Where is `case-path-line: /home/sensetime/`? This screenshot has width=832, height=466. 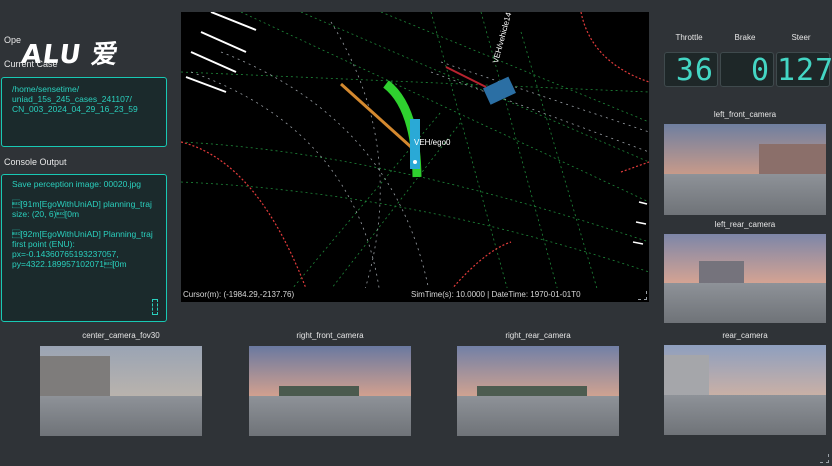 case-path-line: /home/sensetime/ is located at coordinates (46, 89).